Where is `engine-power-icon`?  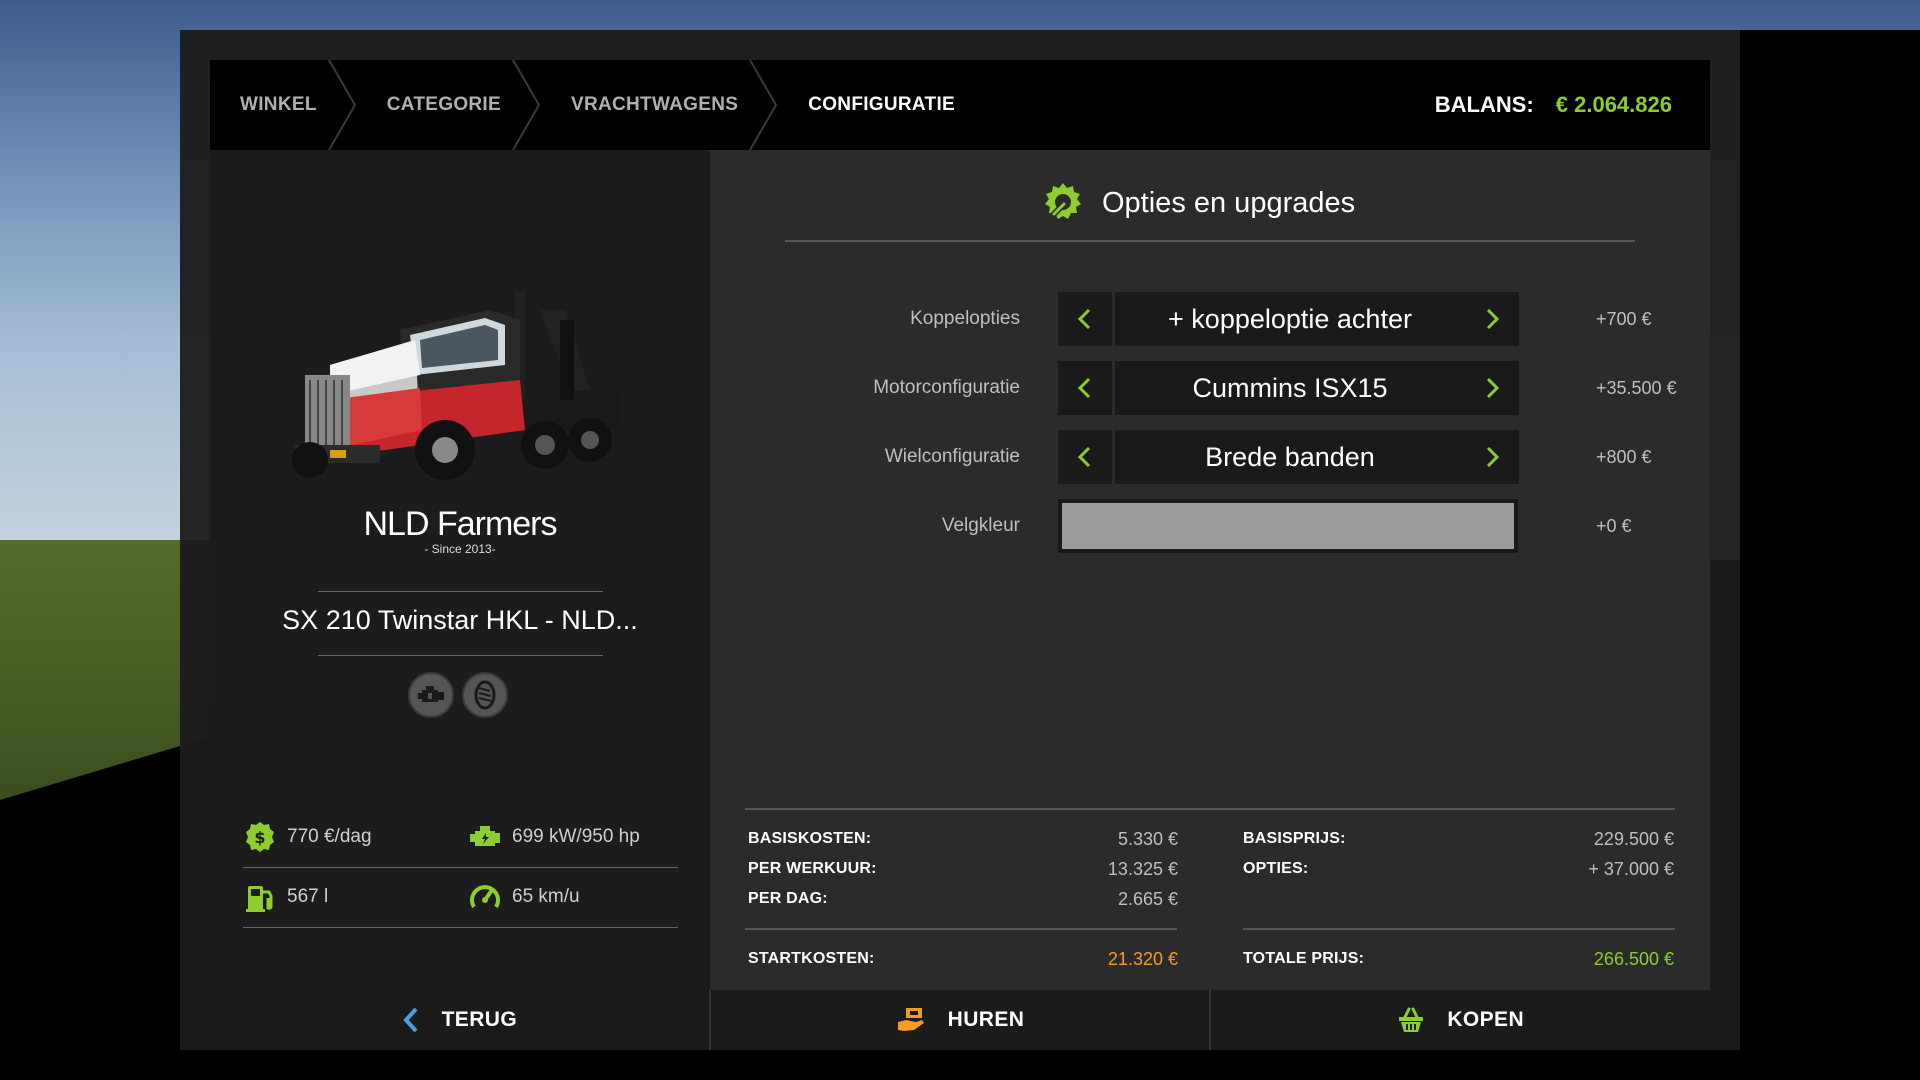 engine-power-icon is located at coordinates (485, 836).